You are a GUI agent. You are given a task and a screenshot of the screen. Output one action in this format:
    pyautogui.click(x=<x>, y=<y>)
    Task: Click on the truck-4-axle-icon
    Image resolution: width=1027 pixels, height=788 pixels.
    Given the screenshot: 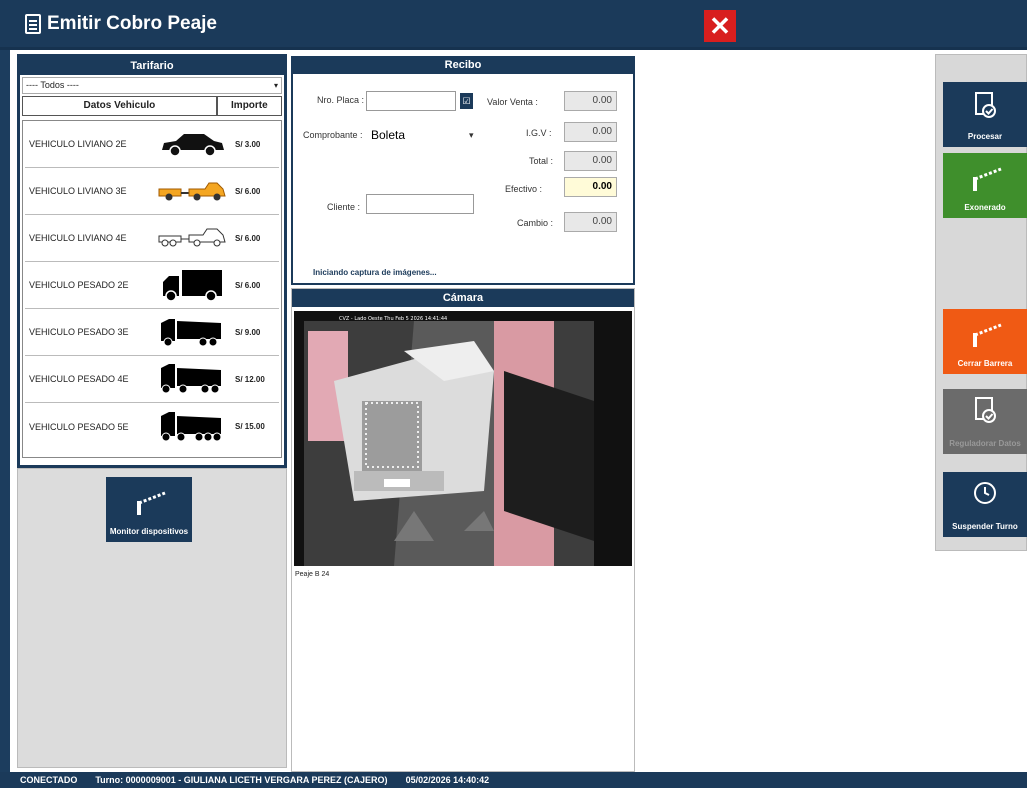 What is the action you would take?
    pyautogui.click(x=192, y=379)
    